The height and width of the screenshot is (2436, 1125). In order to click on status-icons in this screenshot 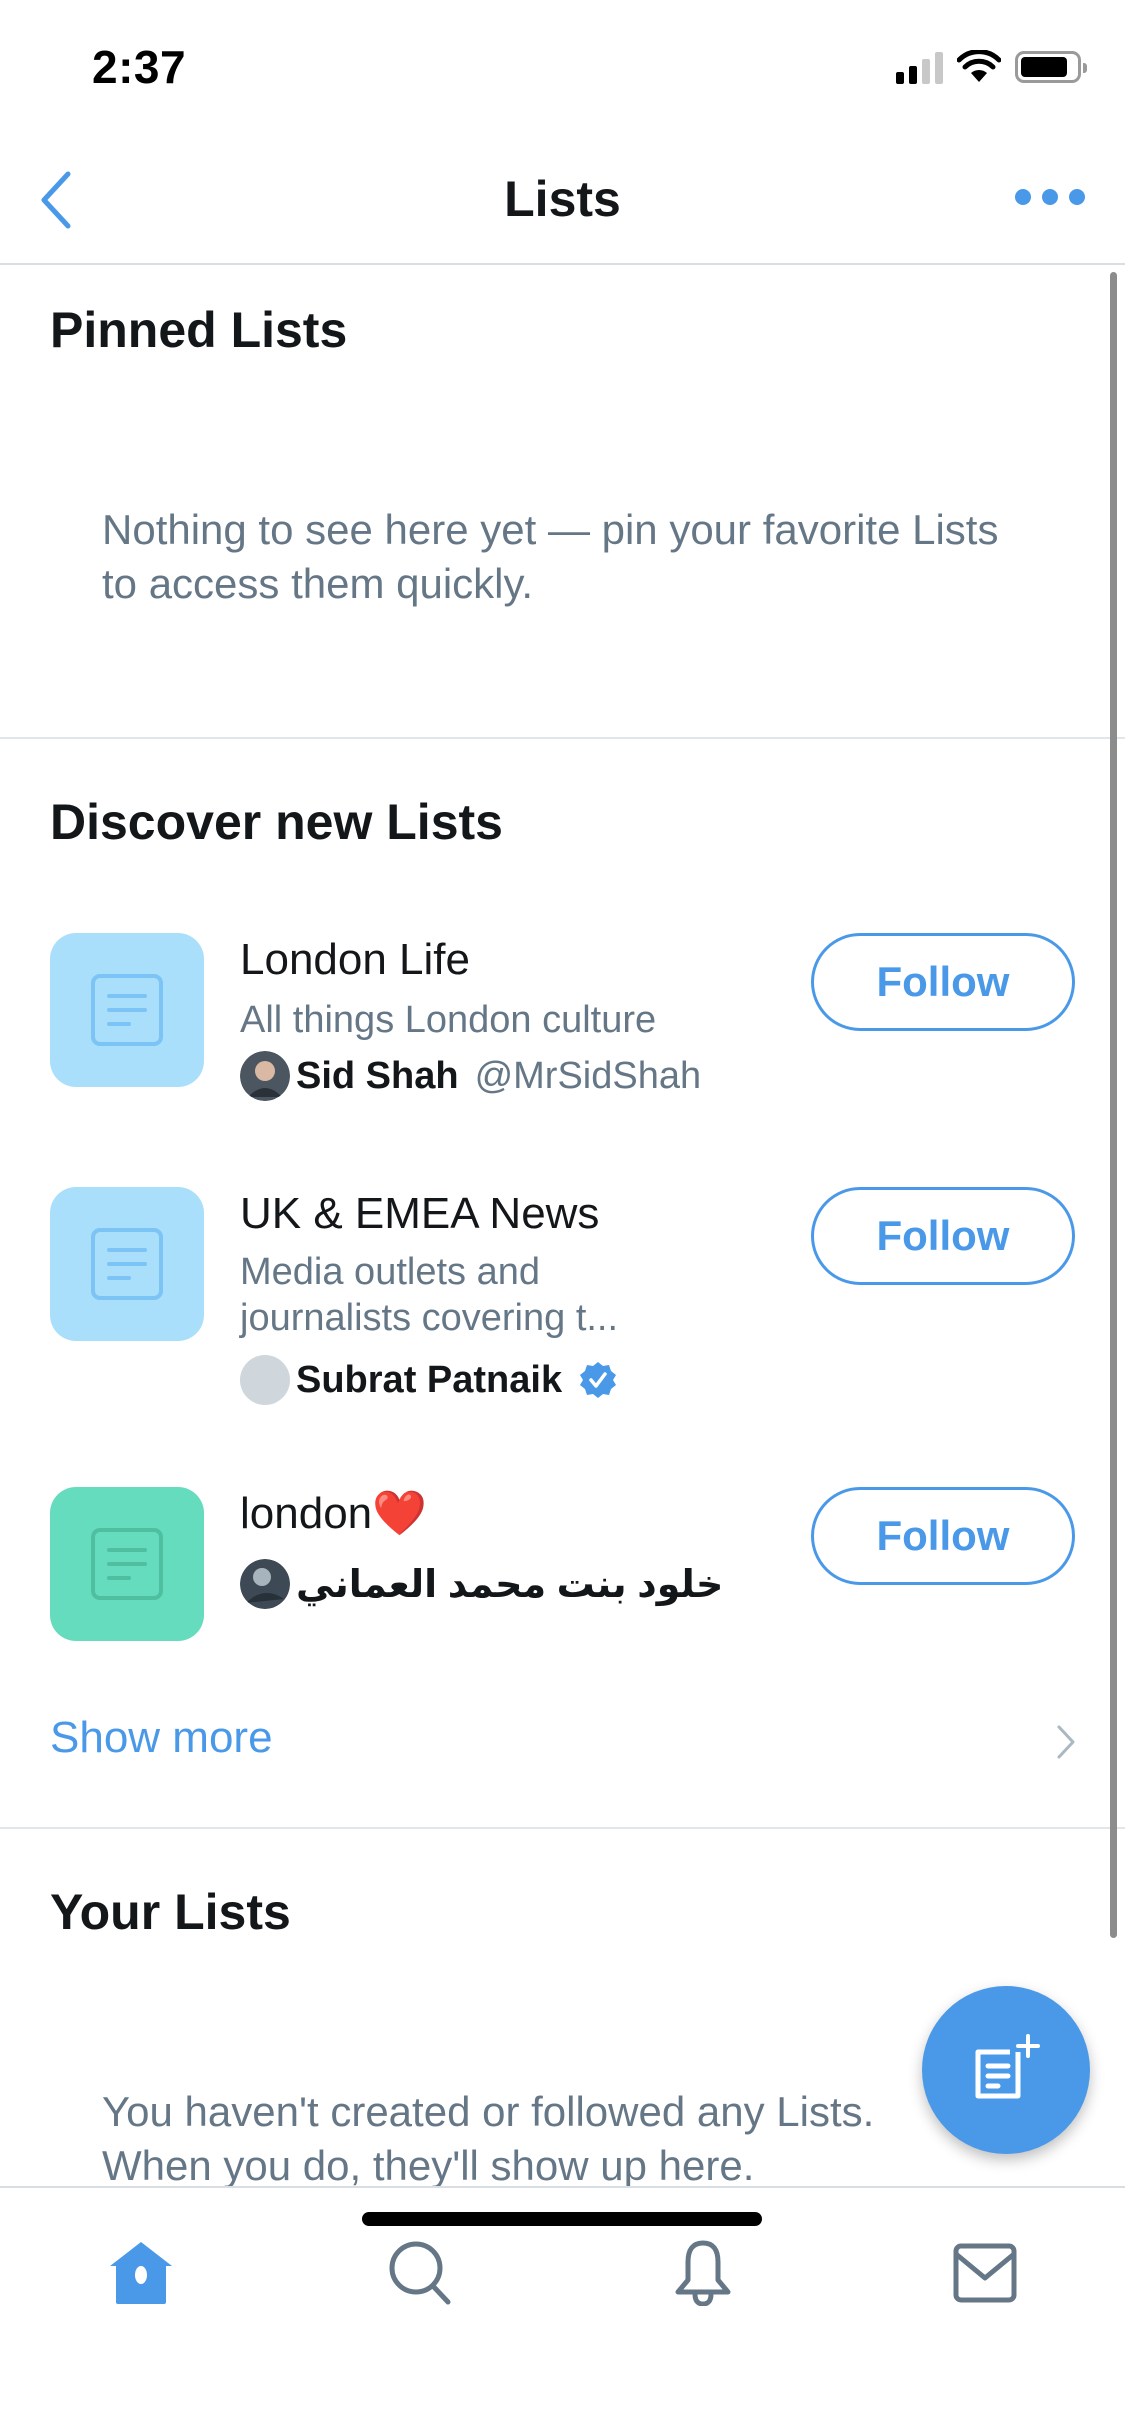, I will do `click(991, 67)`.